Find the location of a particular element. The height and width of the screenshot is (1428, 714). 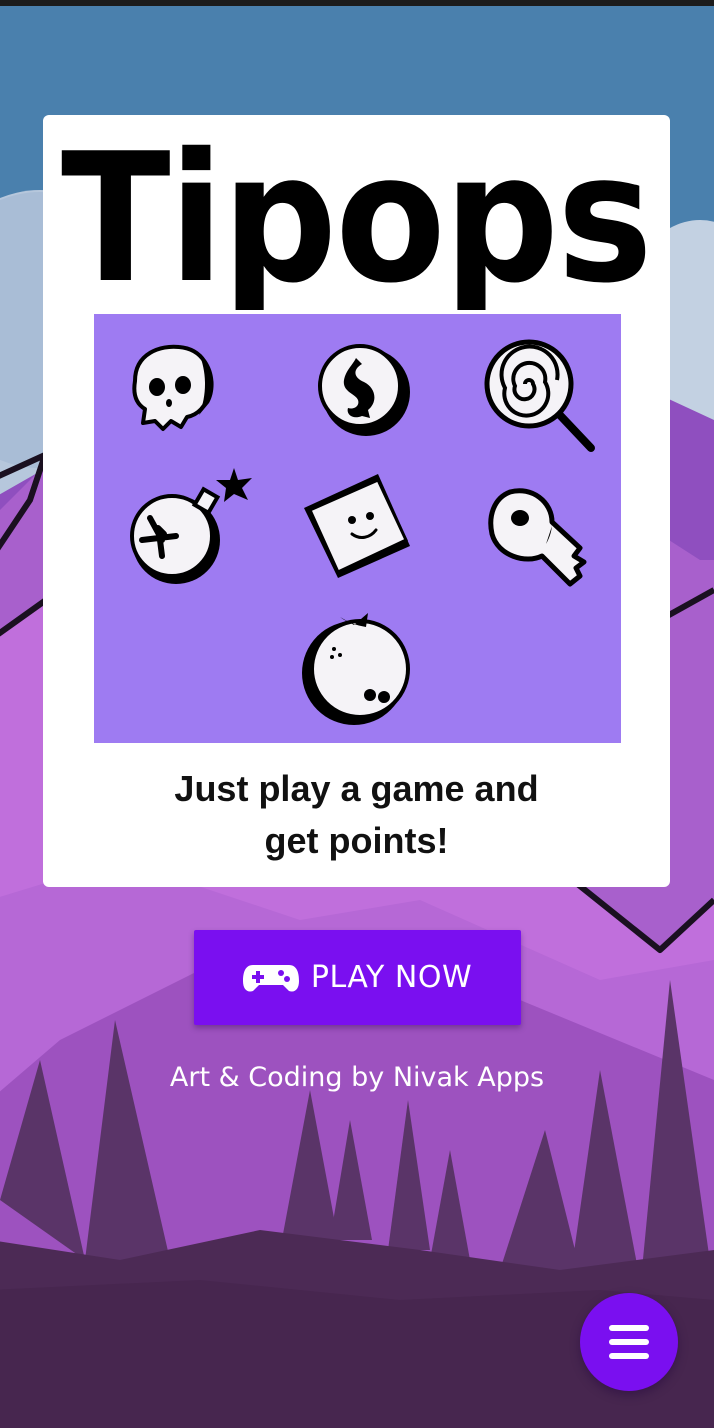

game-logo: Tipops is located at coordinates (357, 212).